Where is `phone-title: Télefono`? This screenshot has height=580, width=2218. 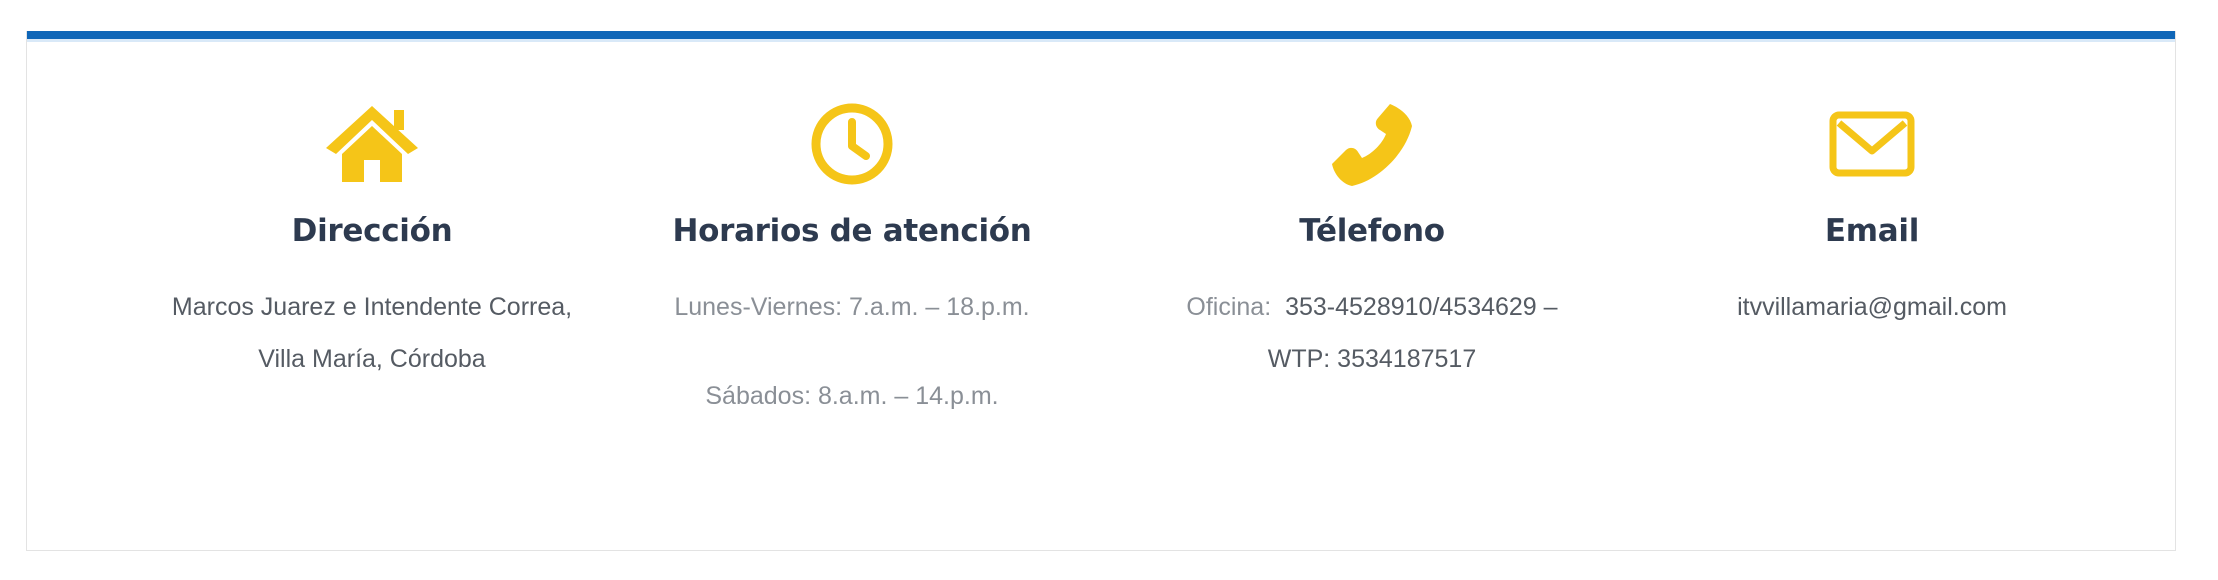 phone-title: Télefono is located at coordinates (1372, 231).